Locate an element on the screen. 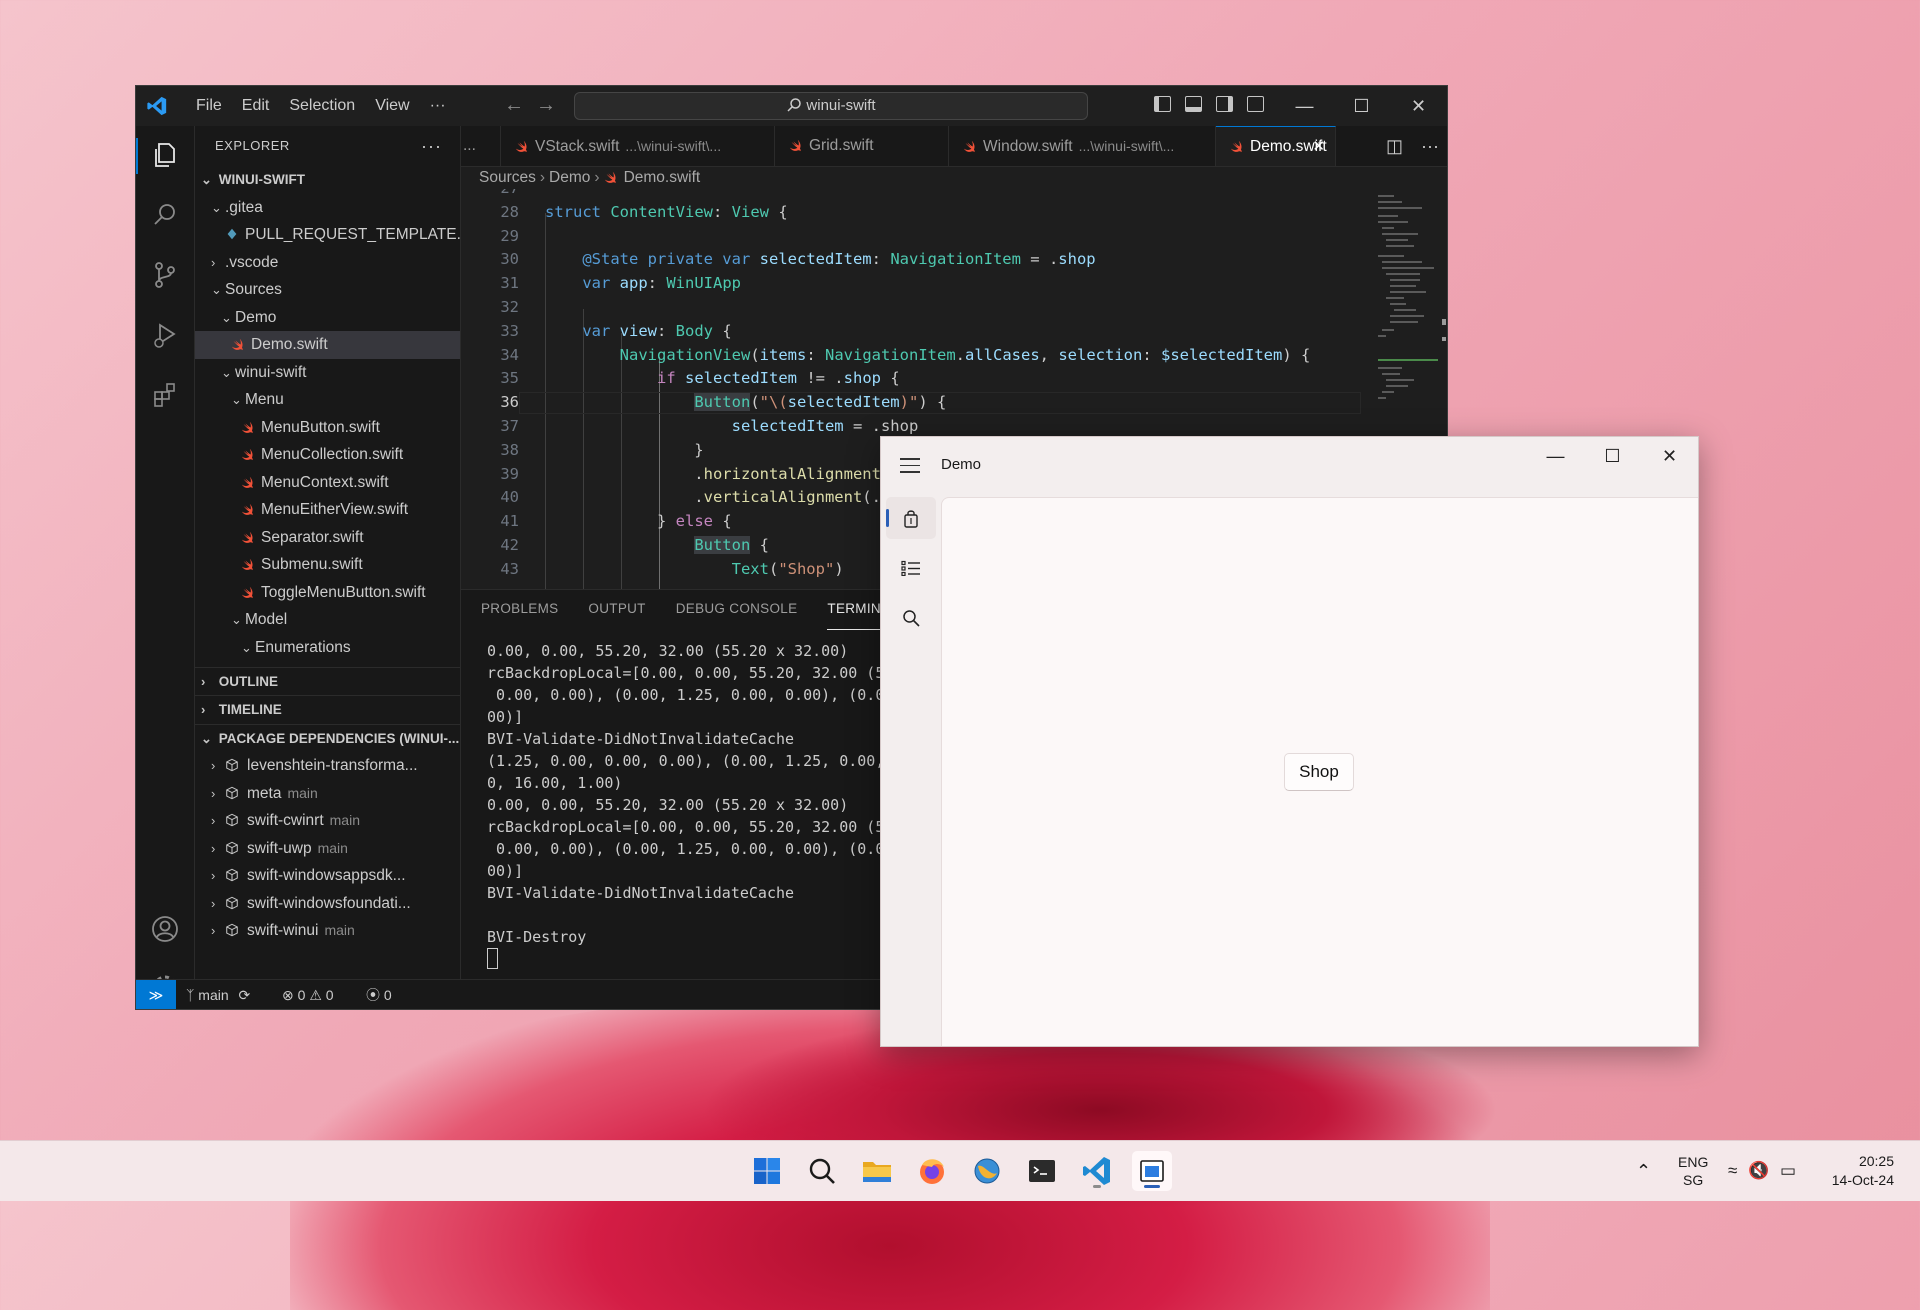 This screenshot has height=1310, width=1920. clock: 20:25 14-Oct-24 is located at coordinates (1861, 1171).